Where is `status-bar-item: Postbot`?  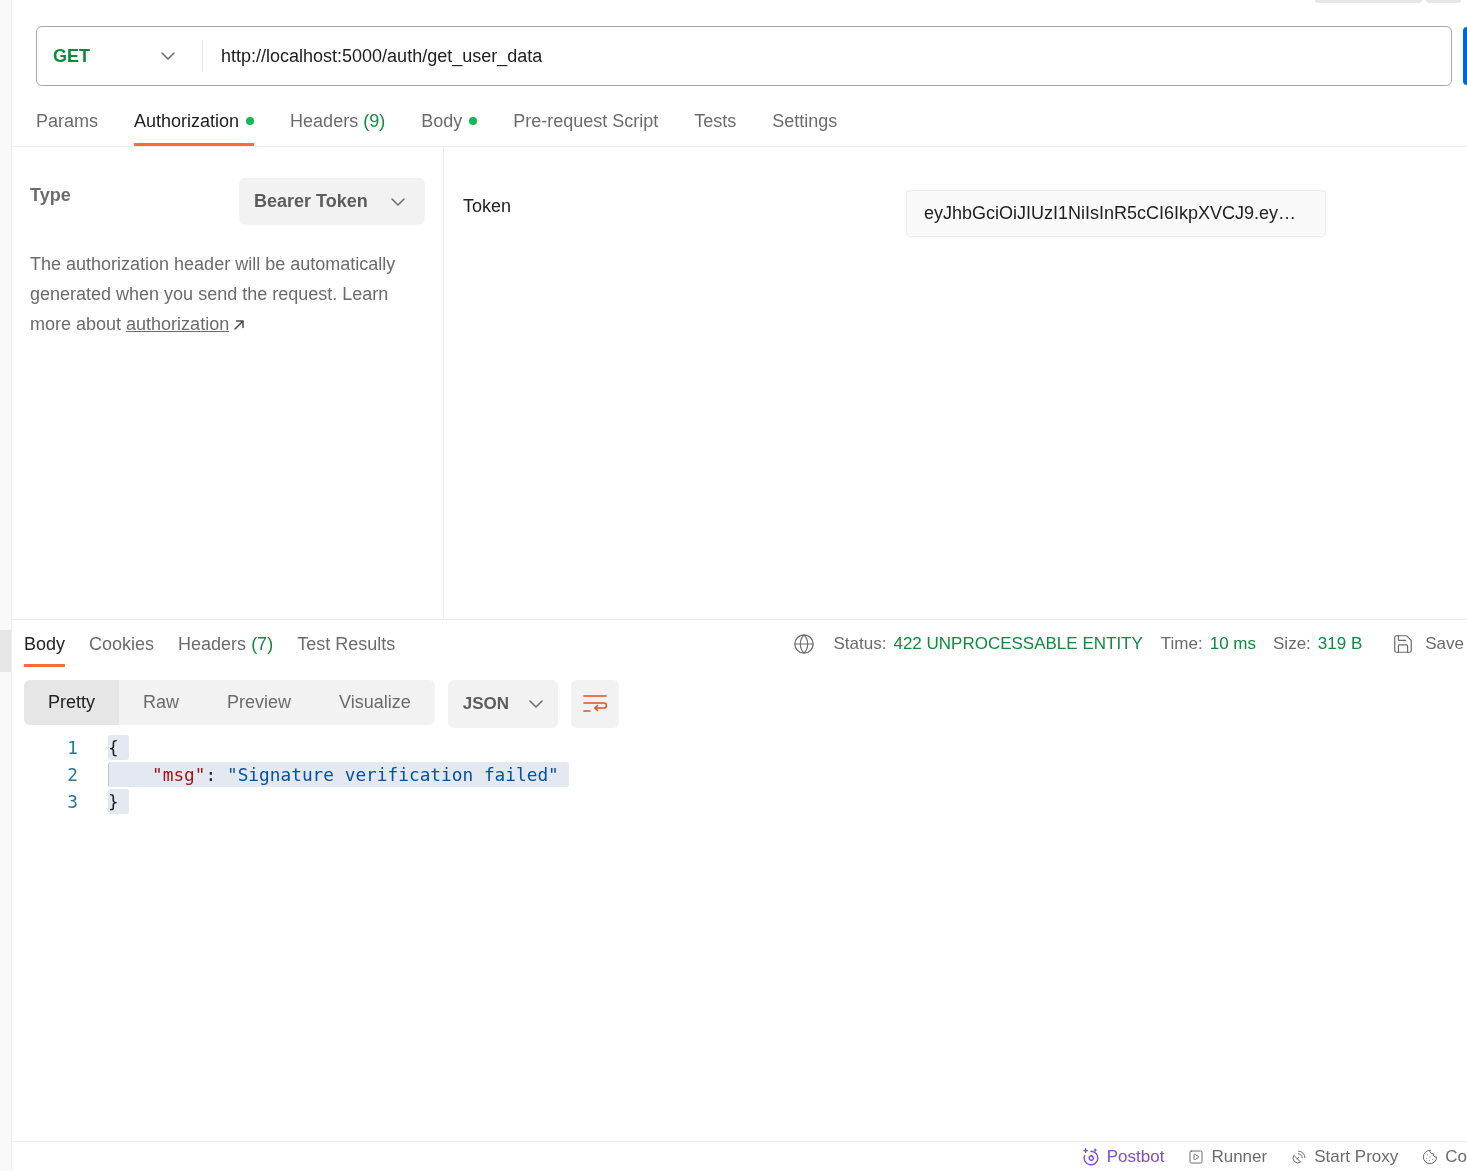 status-bar-item: Postbot is located at coordinates (1123, 1156).